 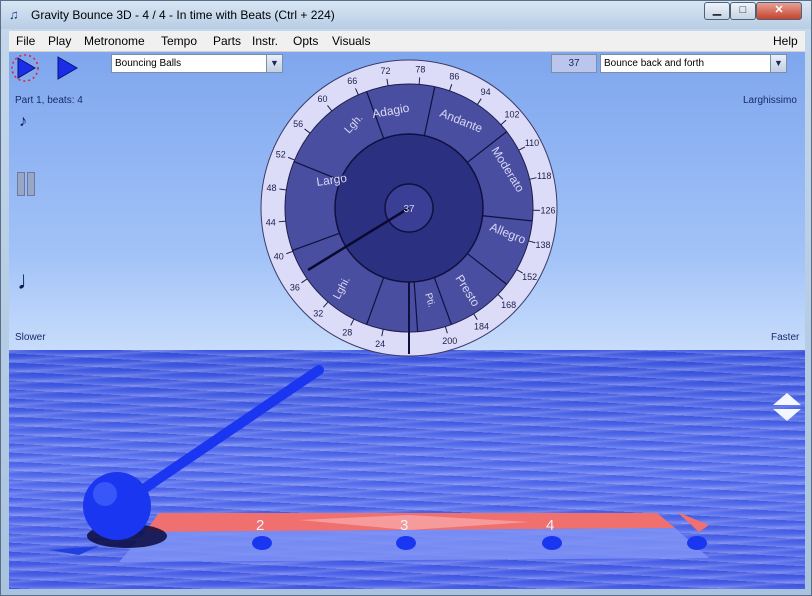 What do you see at coordinates (49, 100) in the screenshot?
I see `part-beats-label: Part 1, beats: 4` at bounding box center [49, 100].